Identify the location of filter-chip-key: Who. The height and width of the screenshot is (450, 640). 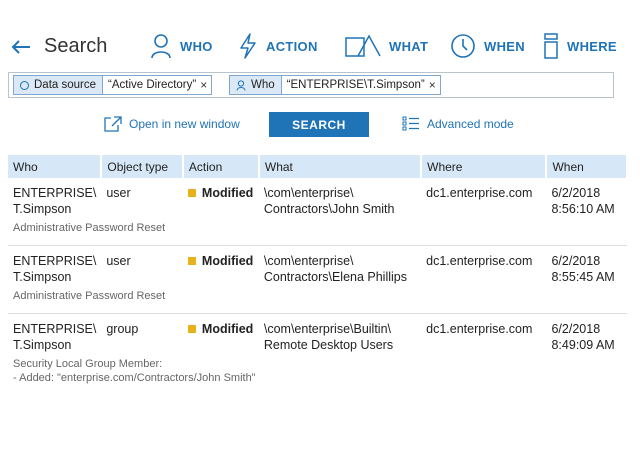
(255, 85).